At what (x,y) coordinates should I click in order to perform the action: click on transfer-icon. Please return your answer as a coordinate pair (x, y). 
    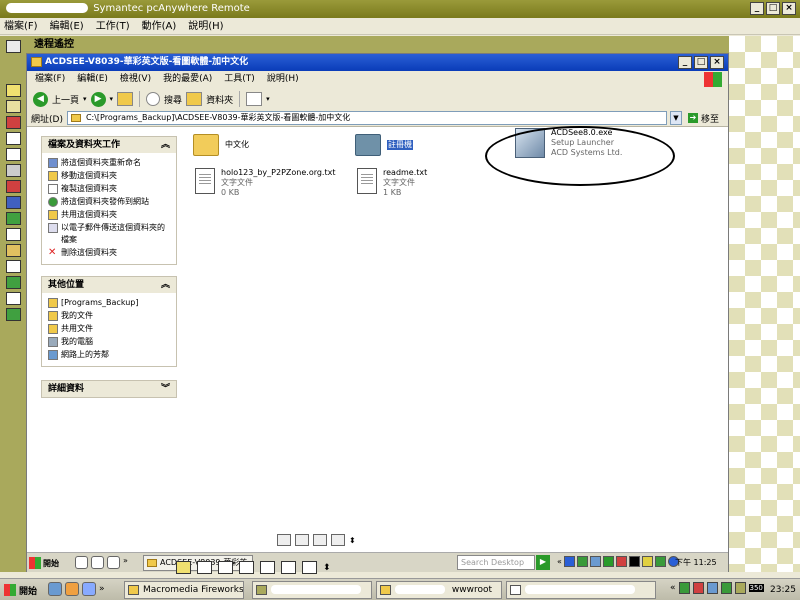
    Looking at the image, I should click on (13, 122).